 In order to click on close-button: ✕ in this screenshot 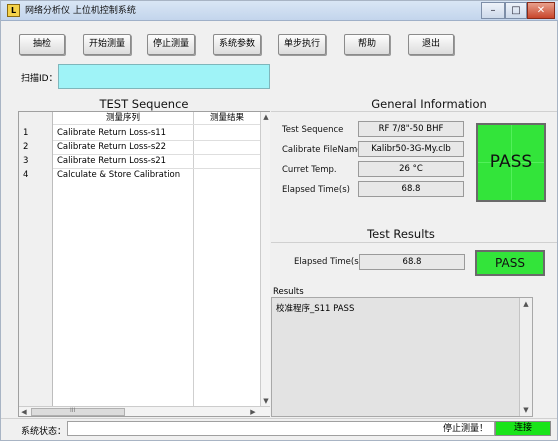, I will do `click(541, 10)`.